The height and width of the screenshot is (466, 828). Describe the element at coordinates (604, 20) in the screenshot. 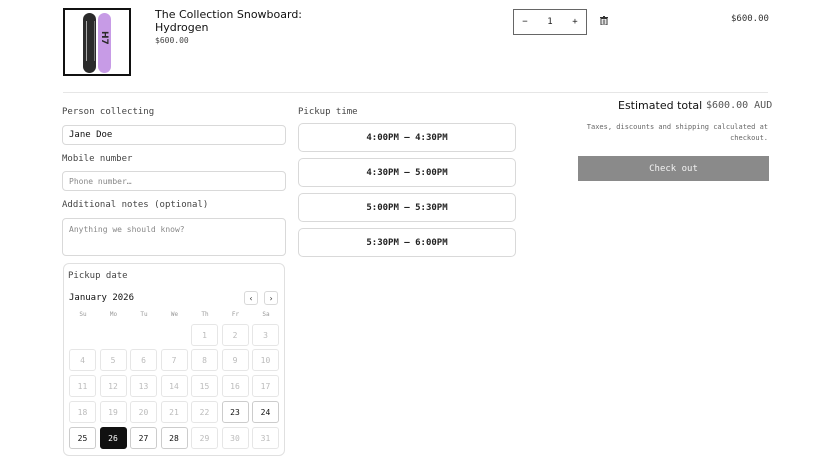

I see `trash-icon` at that location.